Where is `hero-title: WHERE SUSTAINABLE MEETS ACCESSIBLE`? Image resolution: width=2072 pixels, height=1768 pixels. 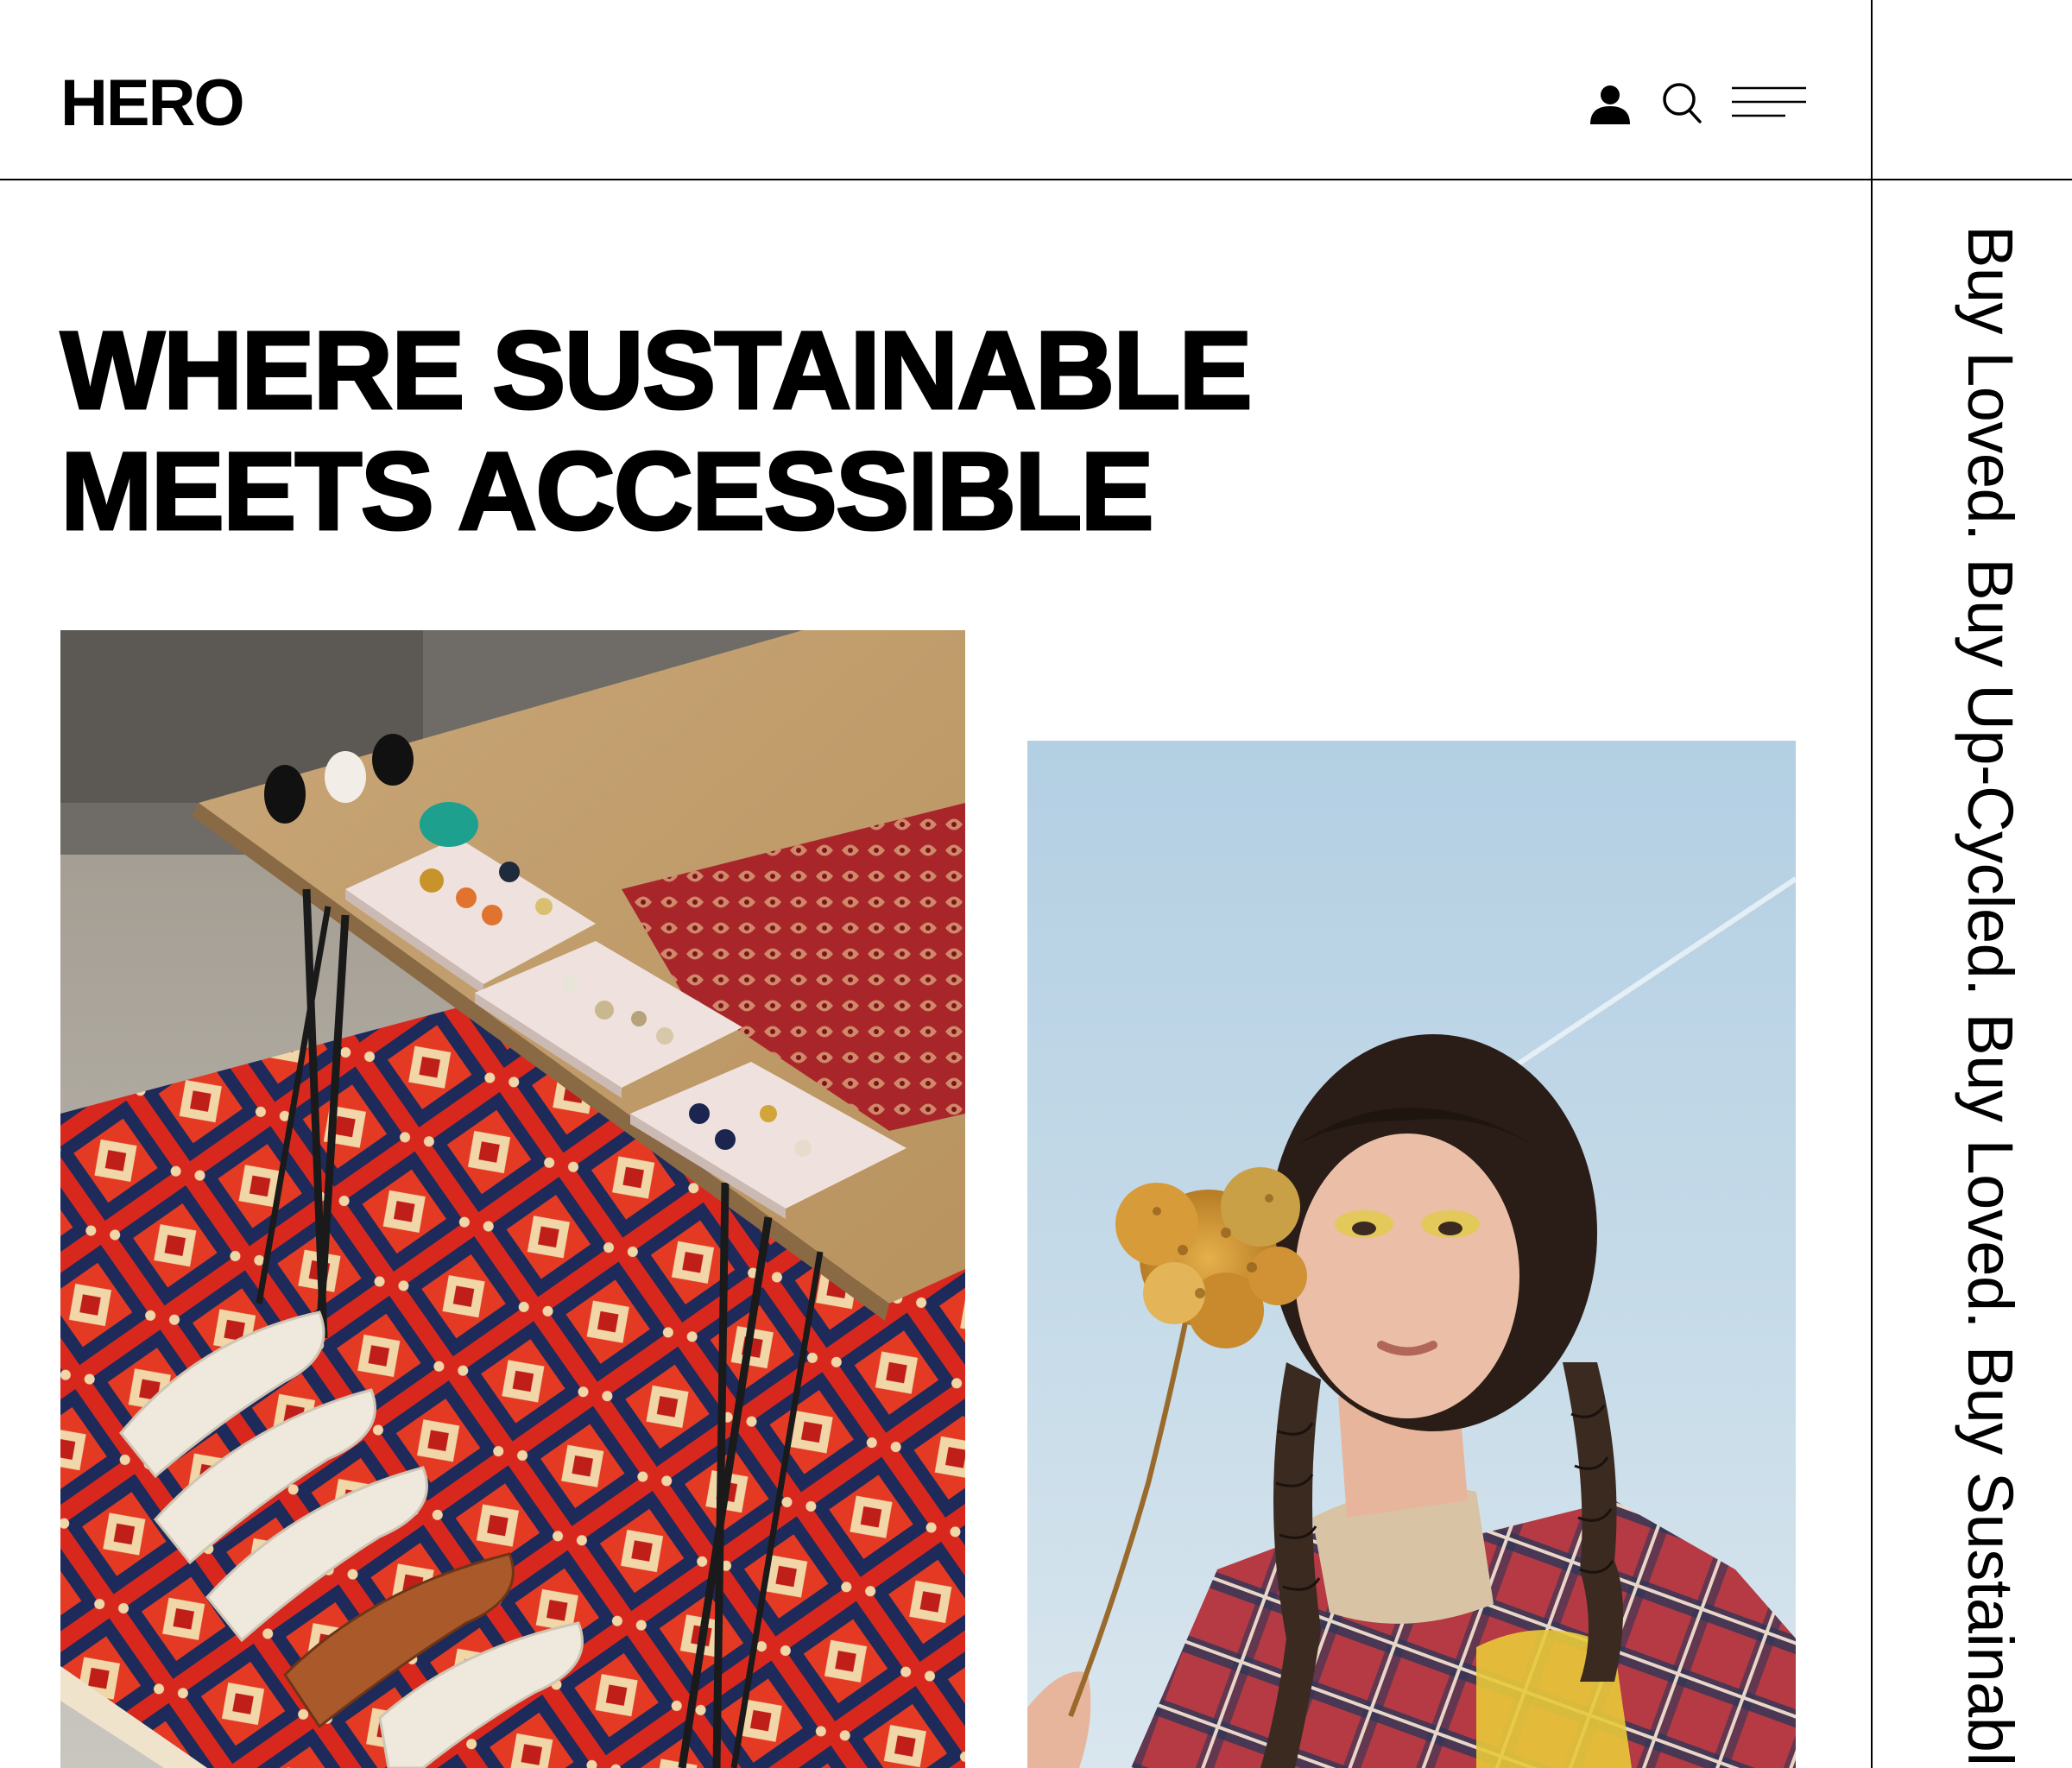 hero-title: WHERE SUSTAINABLE MEETS ACCESSIBLE is located at coordinates (751, 431).